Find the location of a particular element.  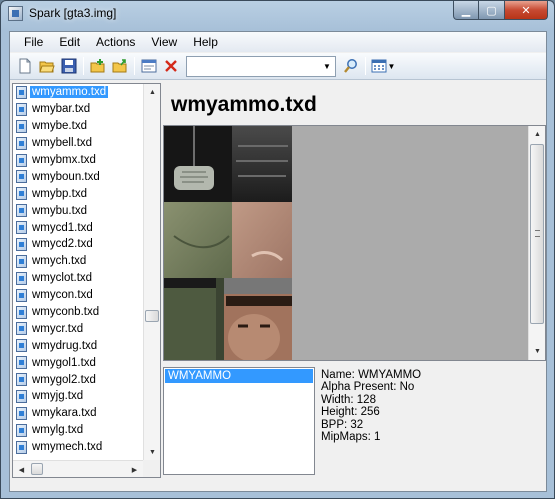

window-title: Spark [gta3.img] is located at coordinates (73, 13).